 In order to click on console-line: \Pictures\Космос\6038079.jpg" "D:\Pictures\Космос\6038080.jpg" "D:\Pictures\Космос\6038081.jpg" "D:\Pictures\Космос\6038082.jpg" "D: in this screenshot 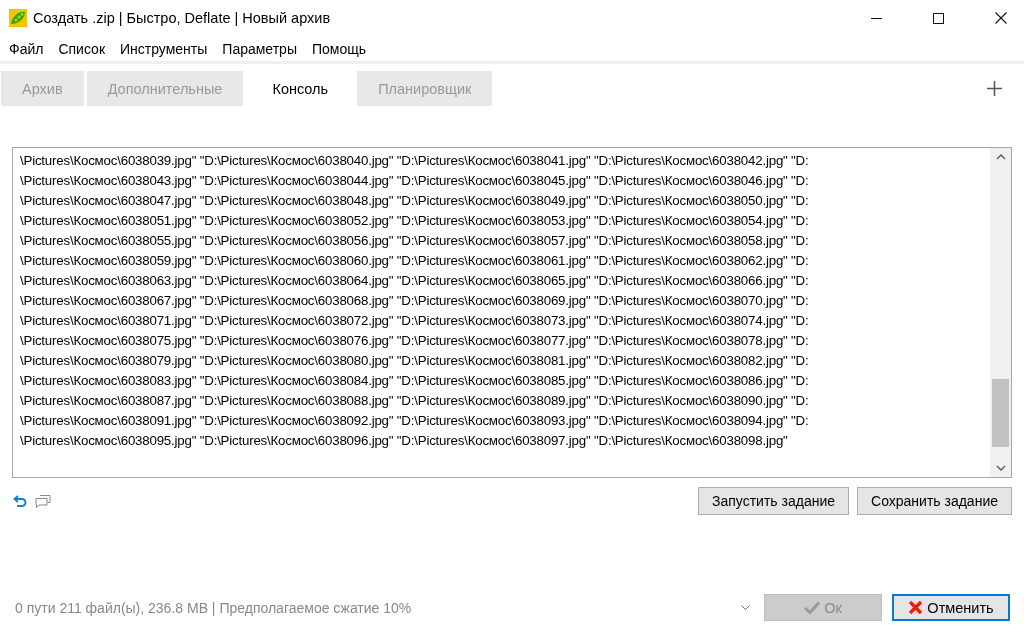, I will do `click(415, 361)`.